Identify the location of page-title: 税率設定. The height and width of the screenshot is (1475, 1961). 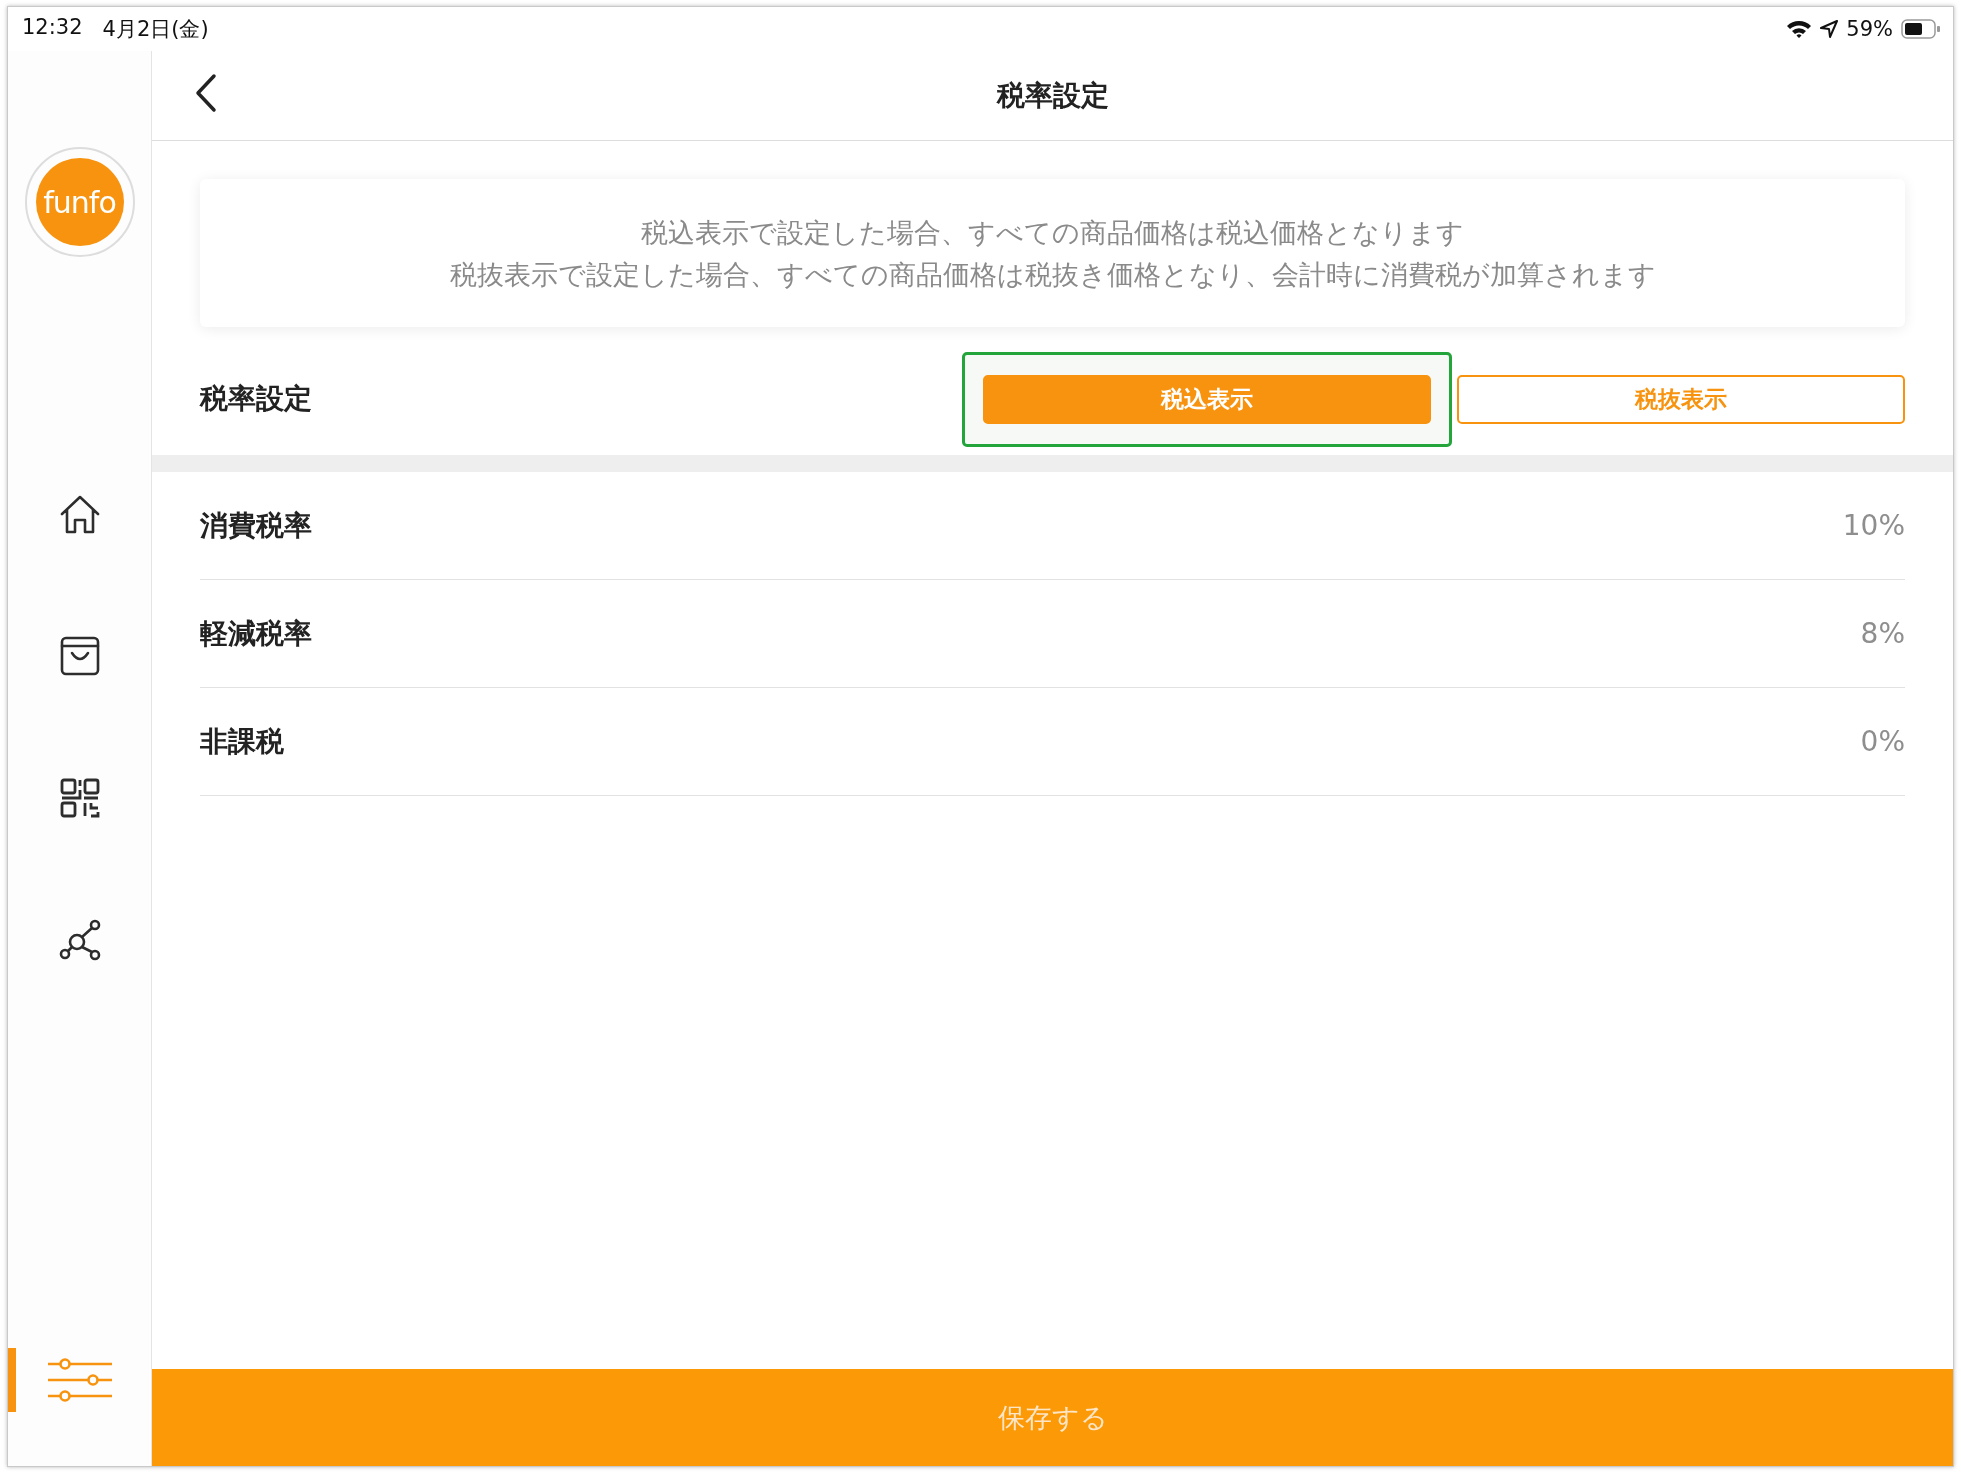
(1052, 95).